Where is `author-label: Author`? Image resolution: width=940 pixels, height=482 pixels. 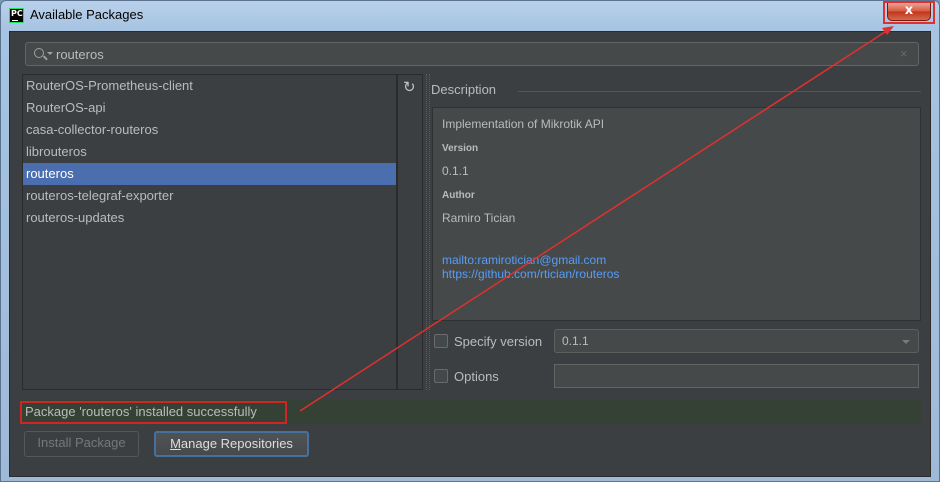
author-label: Author is located at coordinates (458, 195).